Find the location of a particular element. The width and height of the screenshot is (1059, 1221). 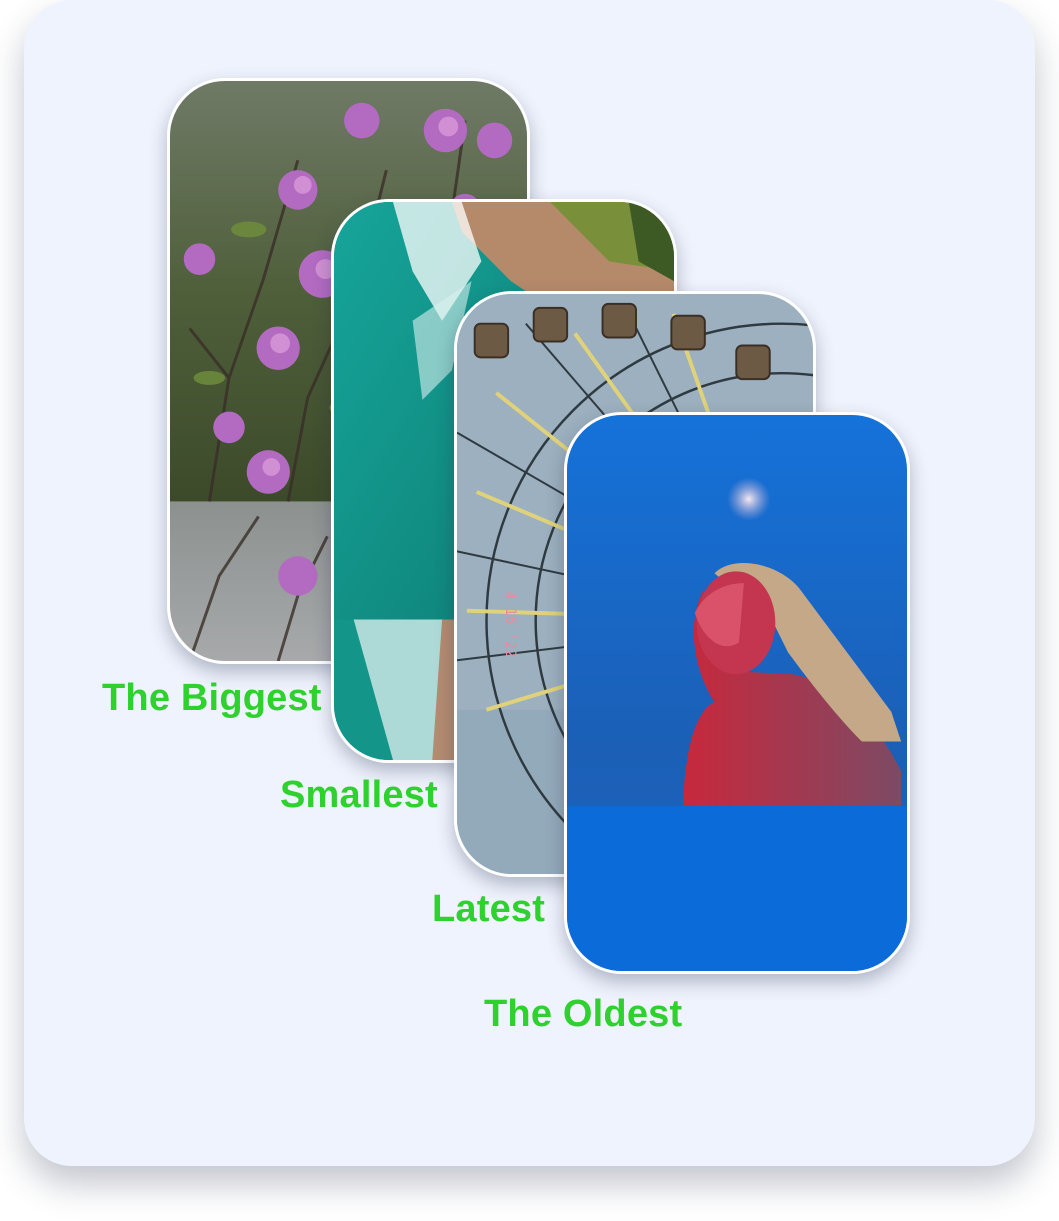

portrait-moon-photo is located at coordinates (737, 693).